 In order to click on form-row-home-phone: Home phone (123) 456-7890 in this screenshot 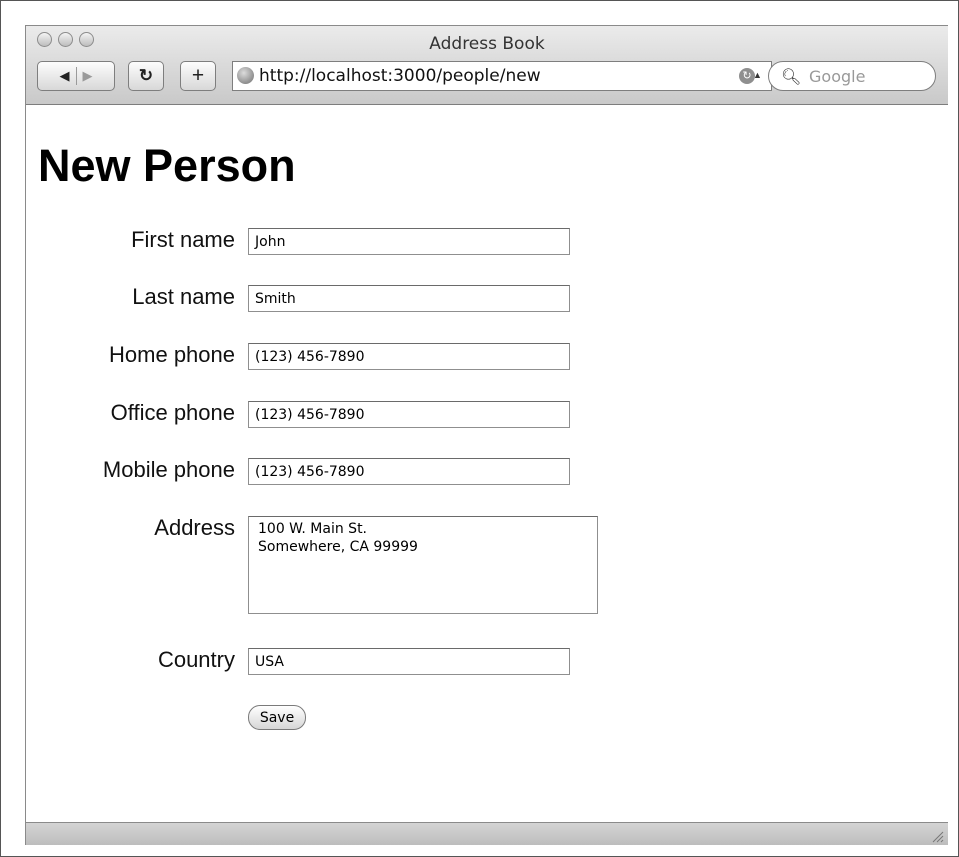, I will do `click(487, 357)`.